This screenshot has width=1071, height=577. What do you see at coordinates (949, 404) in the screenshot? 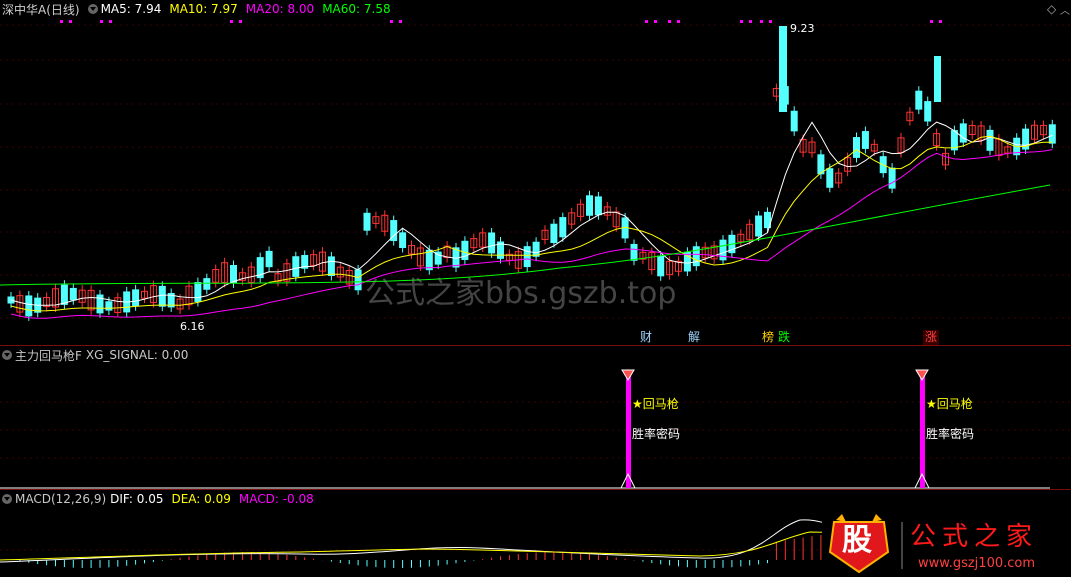
I see `signal-label-2: ★回马枪` at bounding box center [949, 404].